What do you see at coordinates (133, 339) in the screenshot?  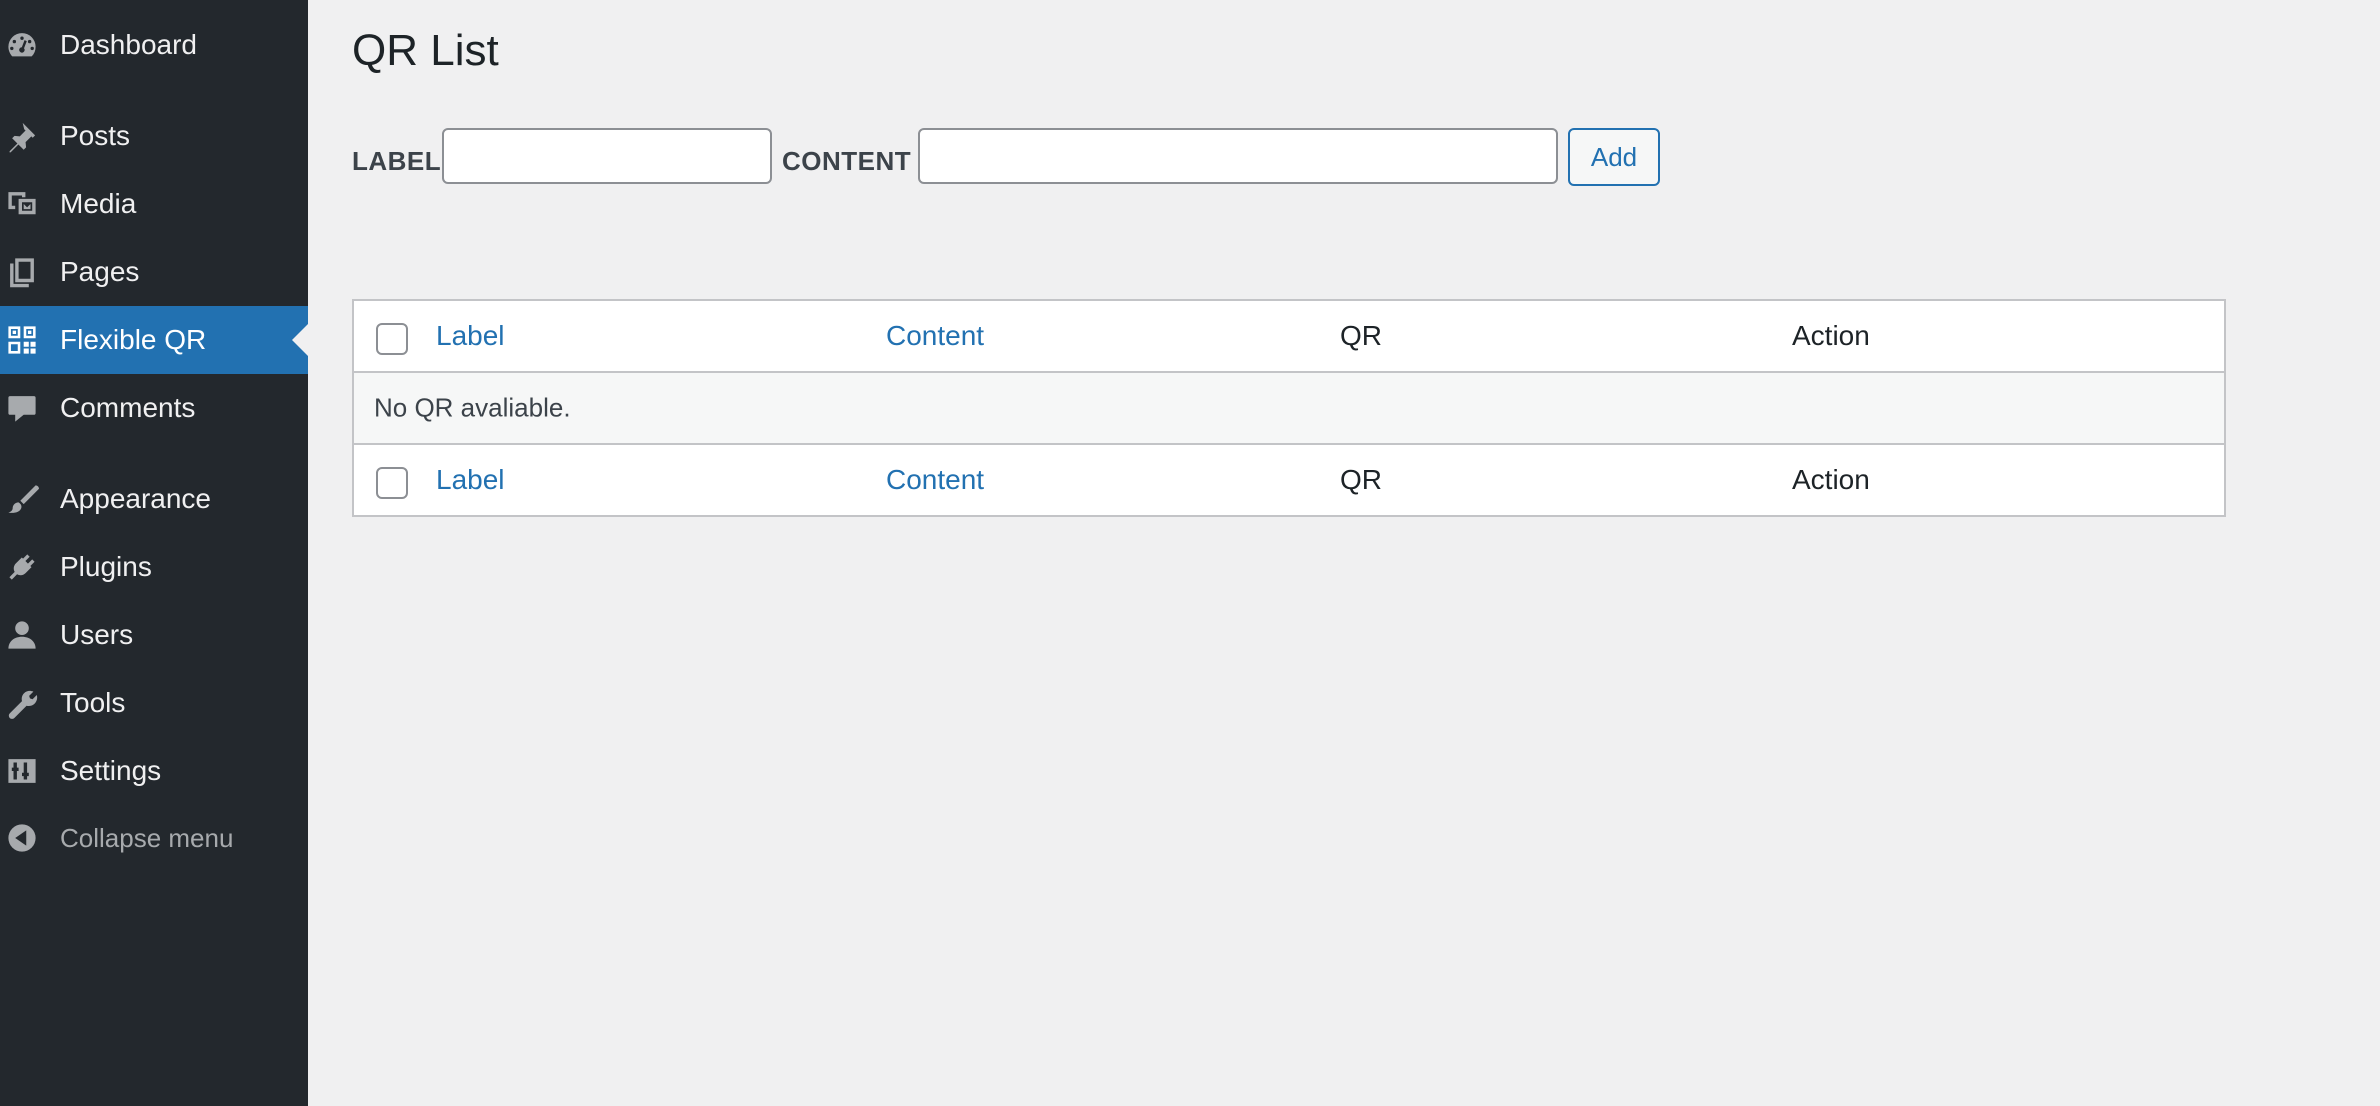 I see `menu-label: Flexible QR` at bounding box center [133, 339].